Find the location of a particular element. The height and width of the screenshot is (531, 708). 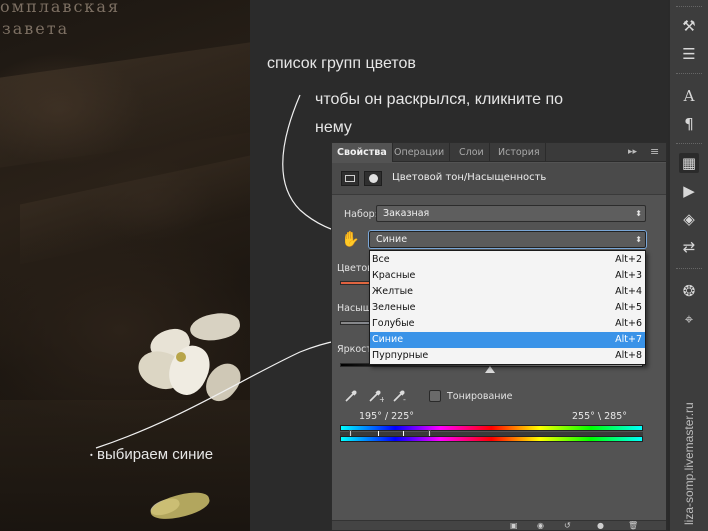

flower-image is located at coordinates (190, 409).